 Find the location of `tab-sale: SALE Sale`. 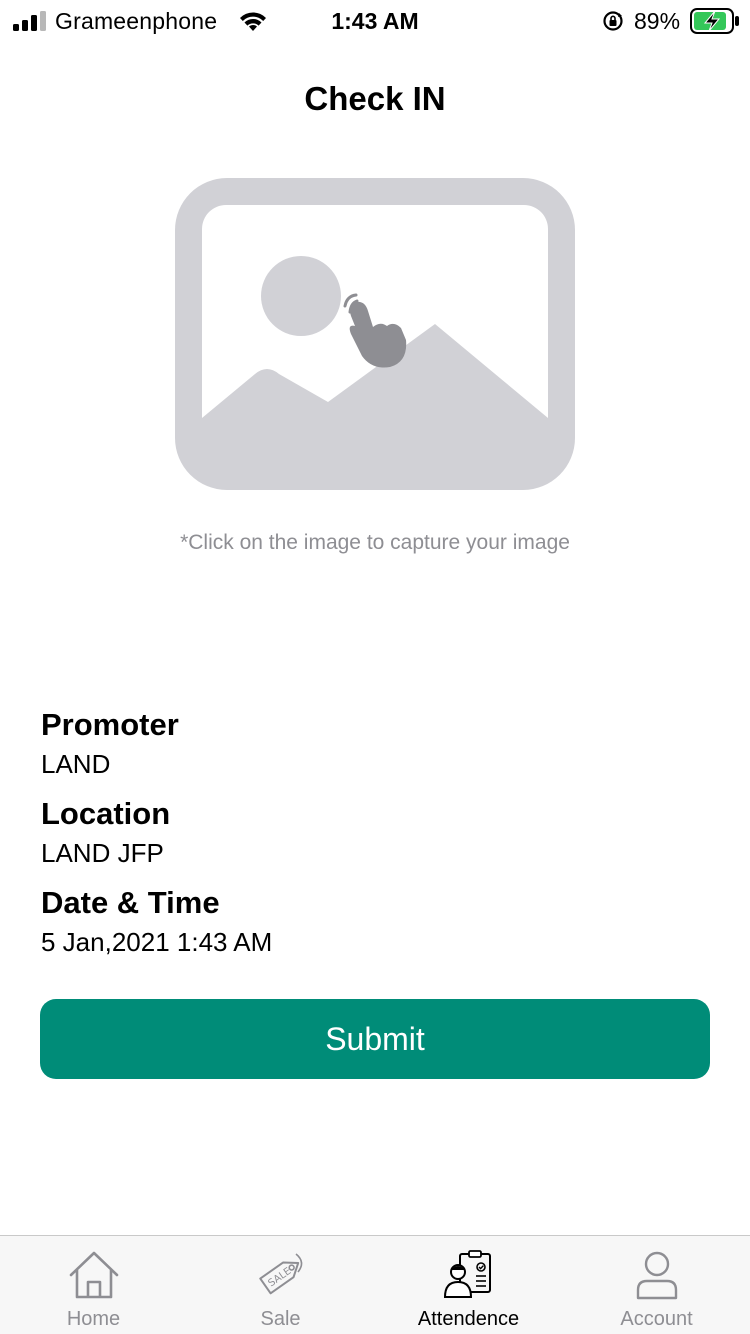

tab-sale: SALE Sale is located at coordinates (280, 1285).